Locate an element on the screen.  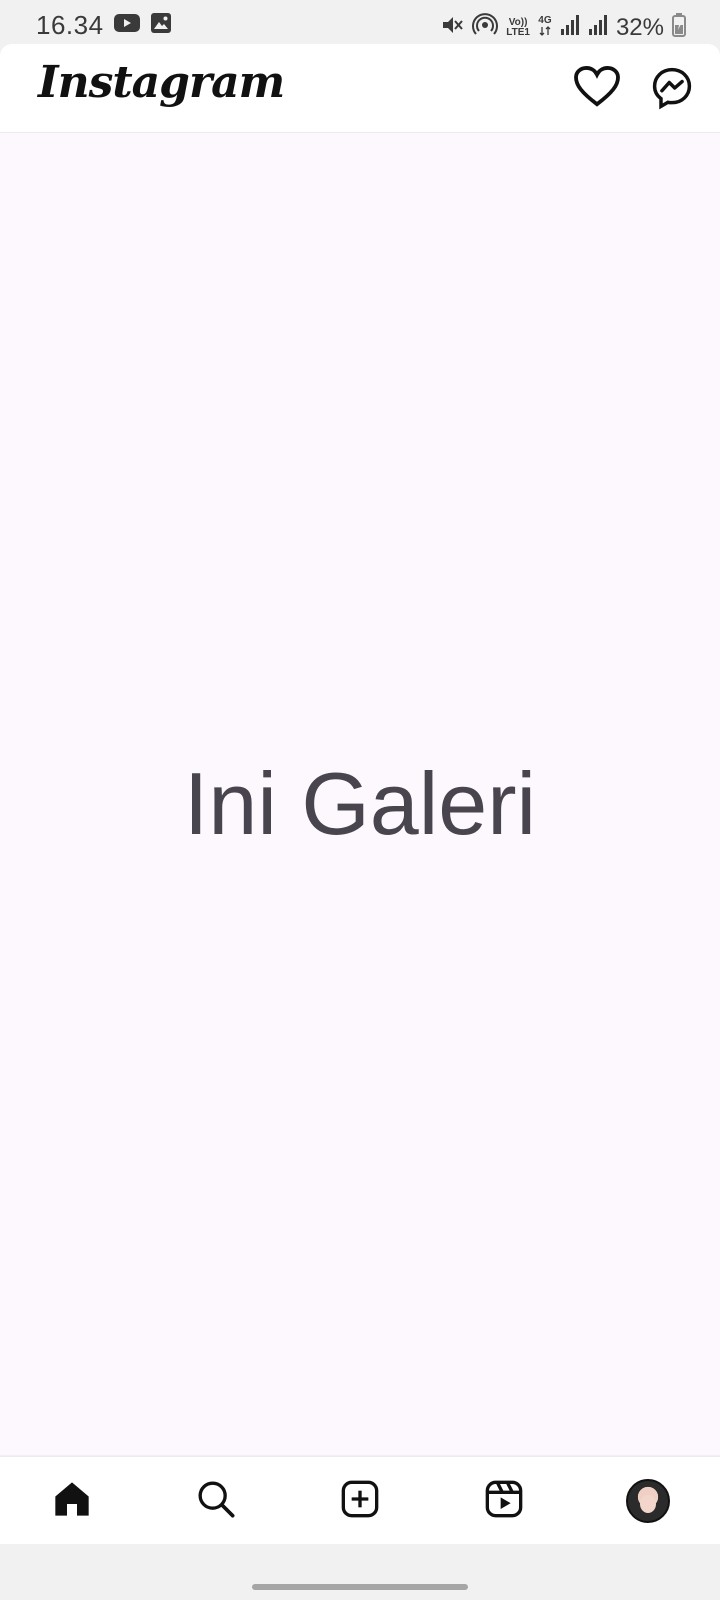
network-4g-label: 4G is located at coordinates (545, 27).